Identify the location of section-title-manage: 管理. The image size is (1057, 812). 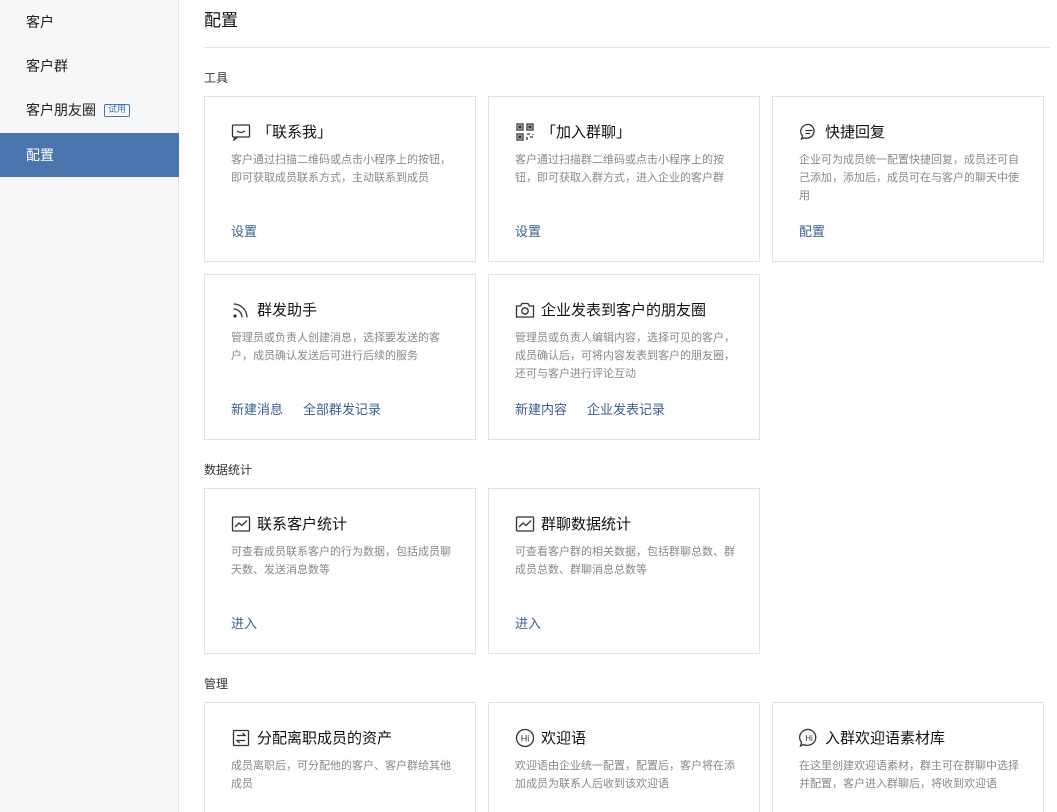
(216, 684).